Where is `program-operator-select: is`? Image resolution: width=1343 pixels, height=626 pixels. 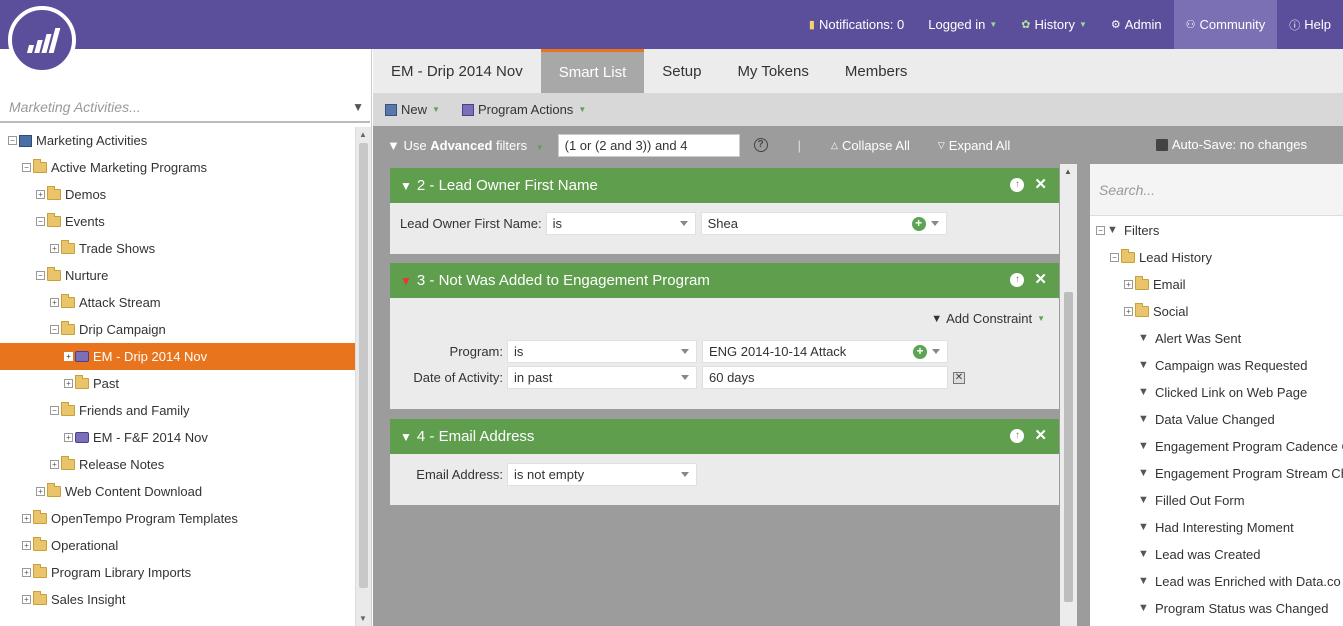
program-operator-select: is is located at coordinates (602, 351).